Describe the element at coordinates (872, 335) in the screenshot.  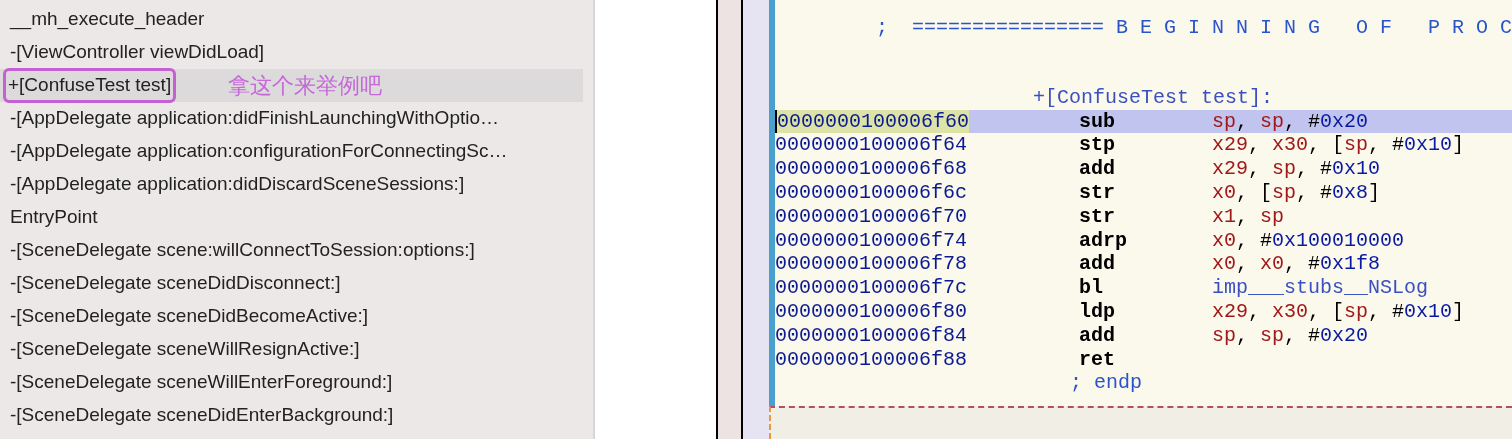
I see `address: 0000000100006f84` at that location.